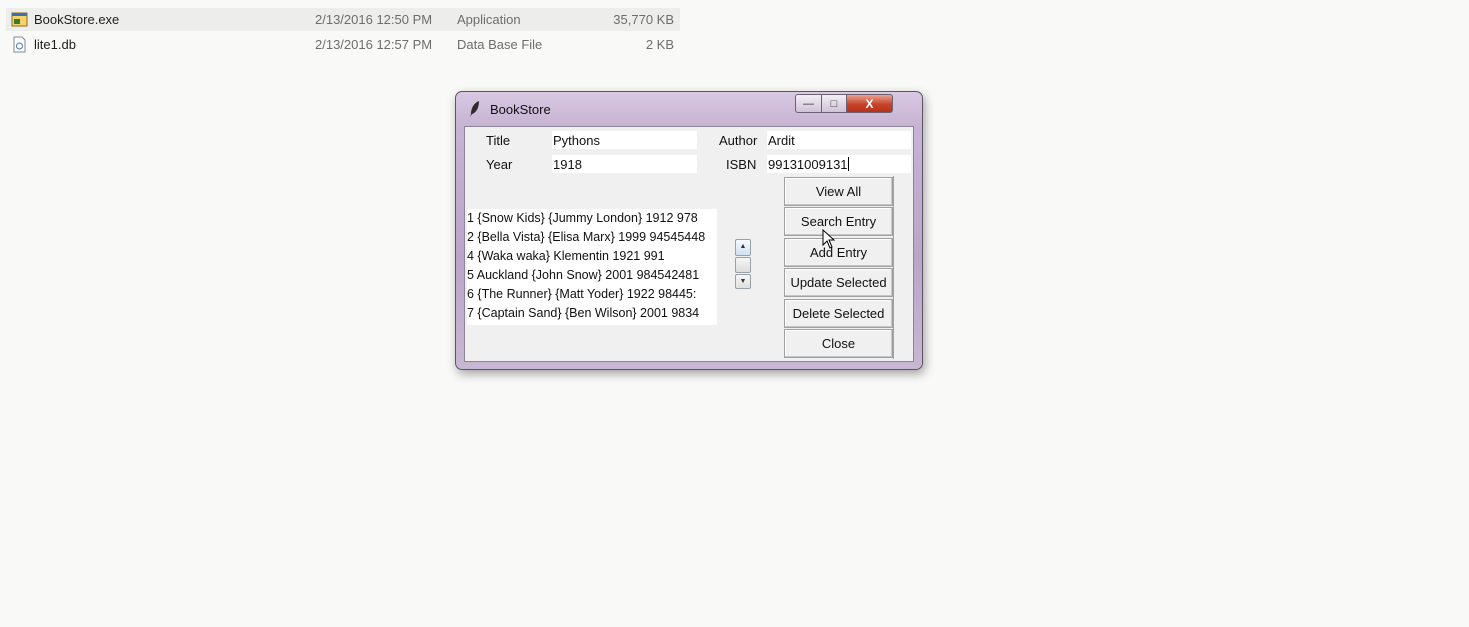 This screenshot has height=627, width=1469. I want to click on arrow-up-icon: ▲, so click(743, 246).